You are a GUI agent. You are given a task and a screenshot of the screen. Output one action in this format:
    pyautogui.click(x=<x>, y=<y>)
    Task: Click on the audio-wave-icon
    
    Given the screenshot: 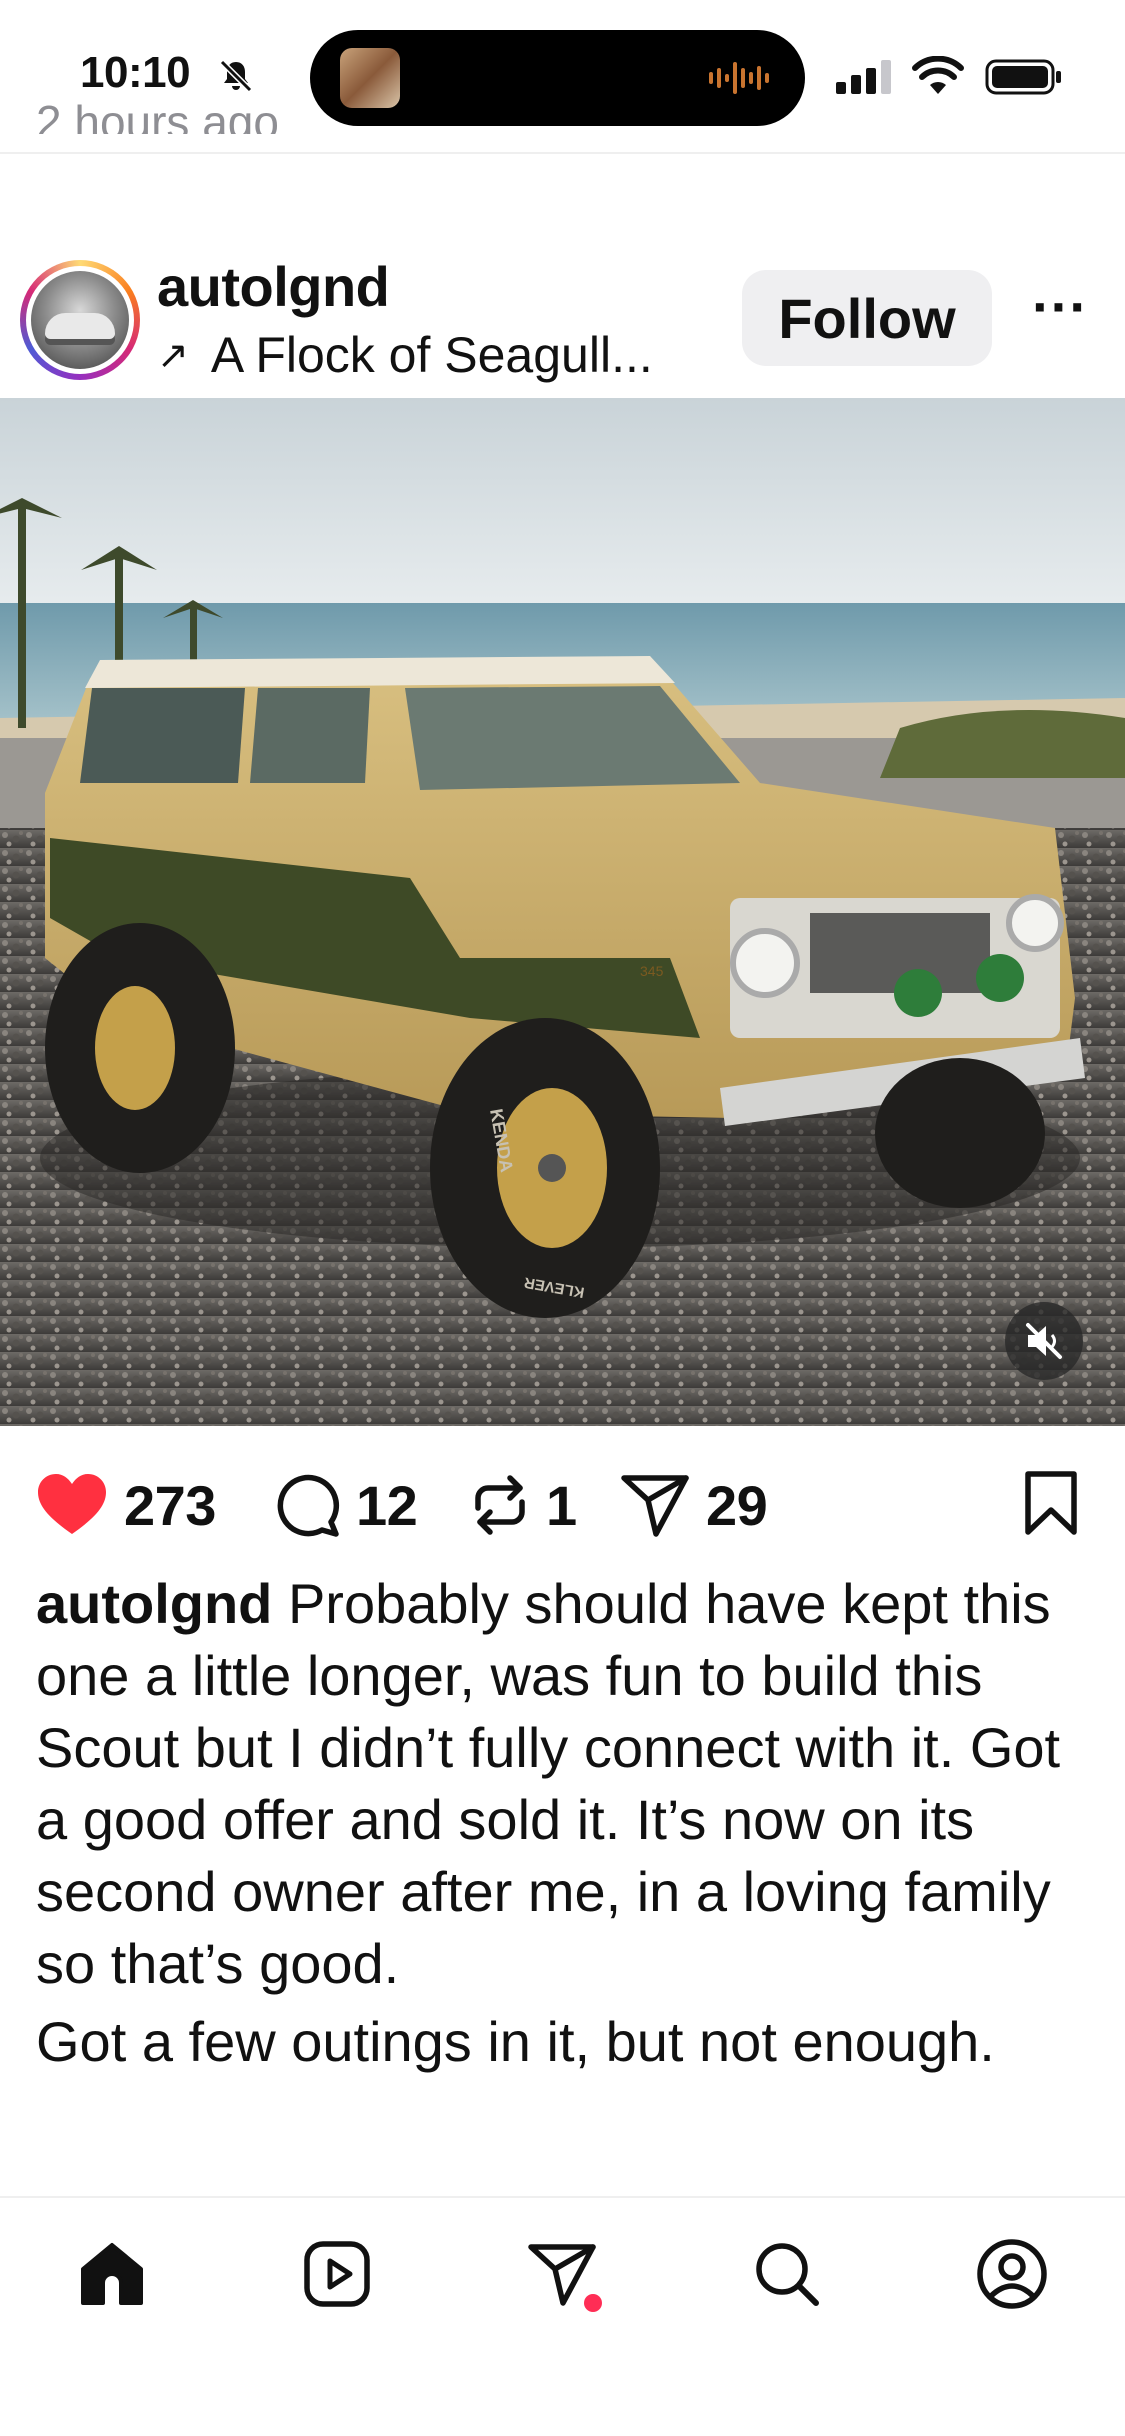 What is the action you would take?
    pyautogui.click(x=739, y=78)
    